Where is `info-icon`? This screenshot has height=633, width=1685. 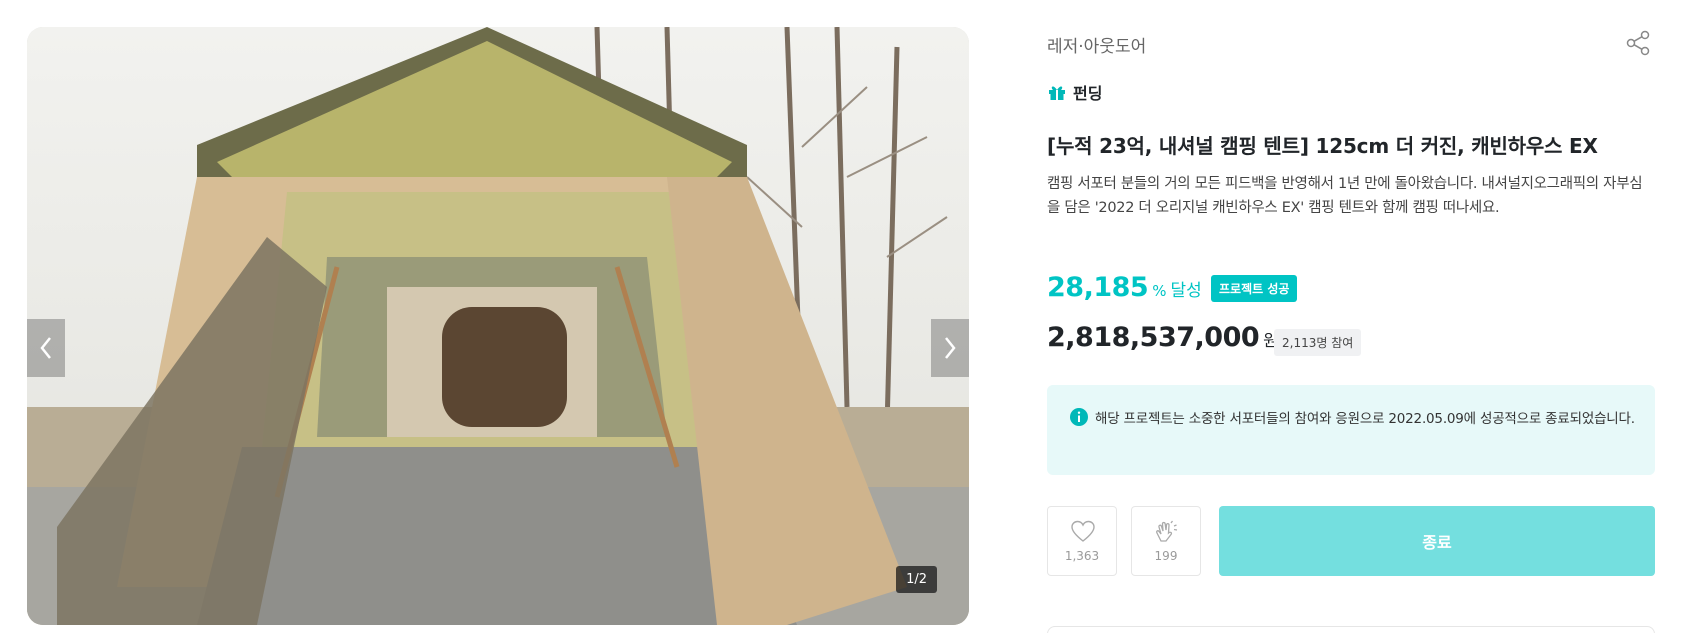
info-icon is located at coordinates (1079, 417).